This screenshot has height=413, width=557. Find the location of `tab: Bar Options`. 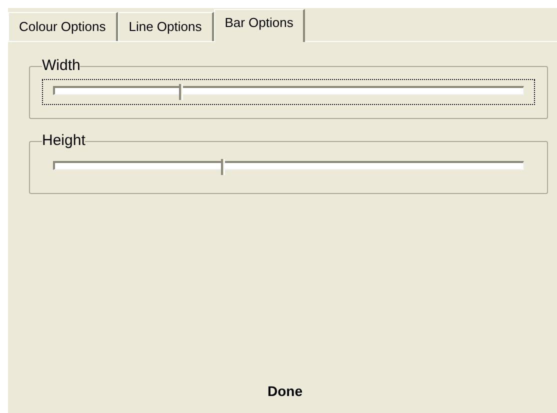

tab: Bar Options is located at coordinates (260, 25).